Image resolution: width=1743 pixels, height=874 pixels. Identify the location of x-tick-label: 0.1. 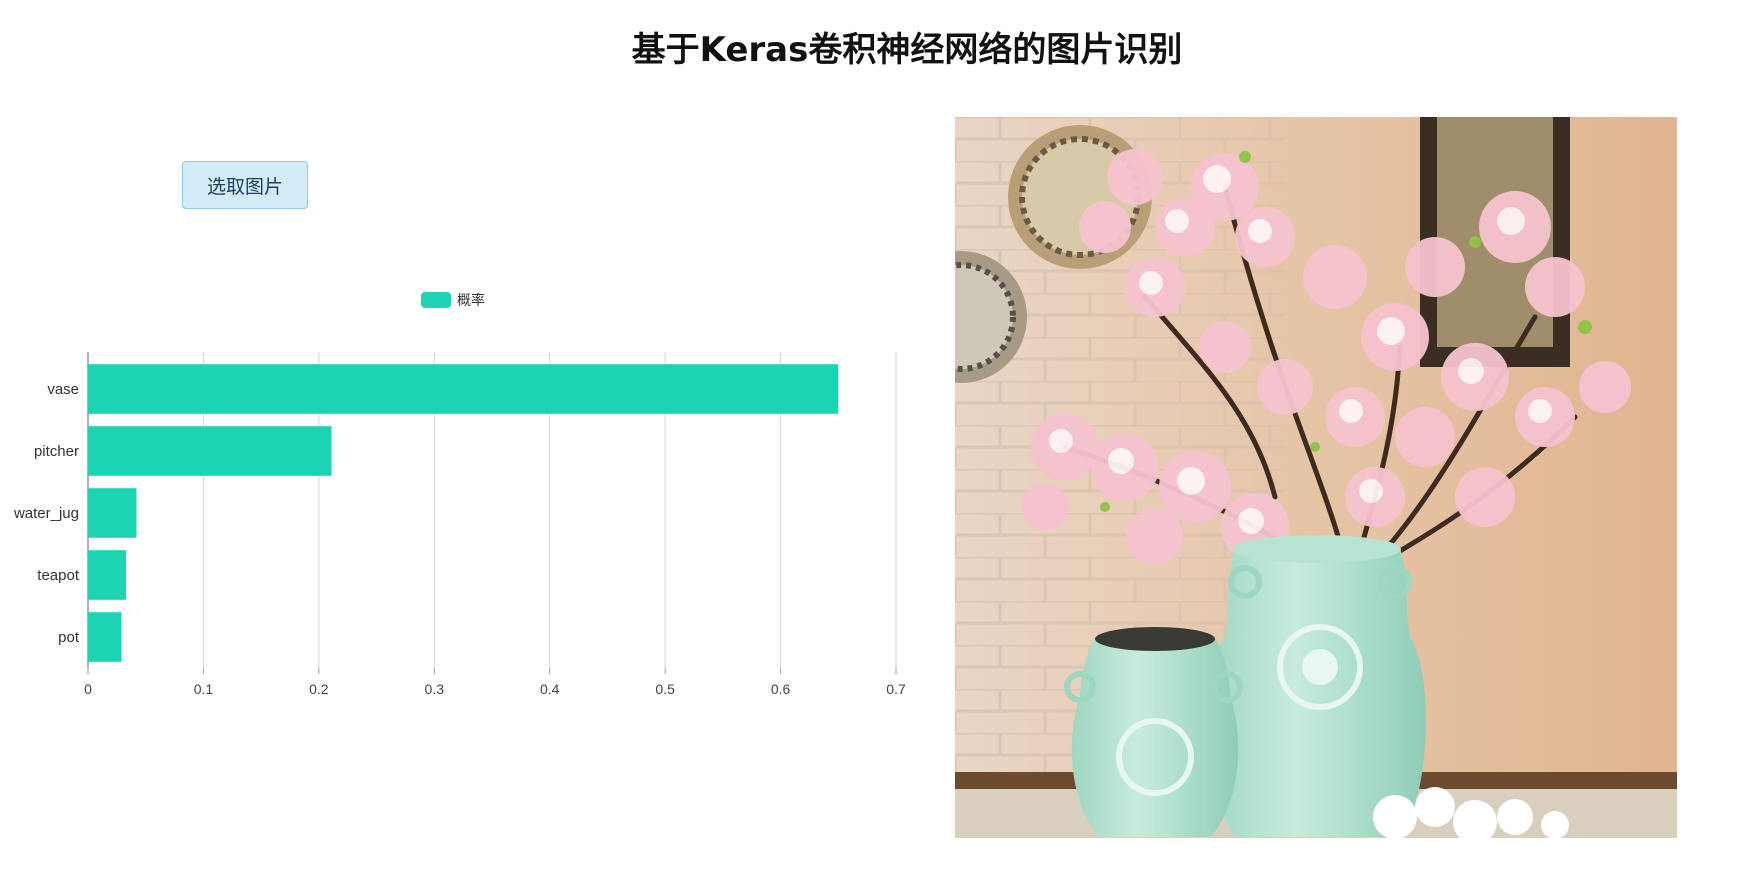
(204, 689).